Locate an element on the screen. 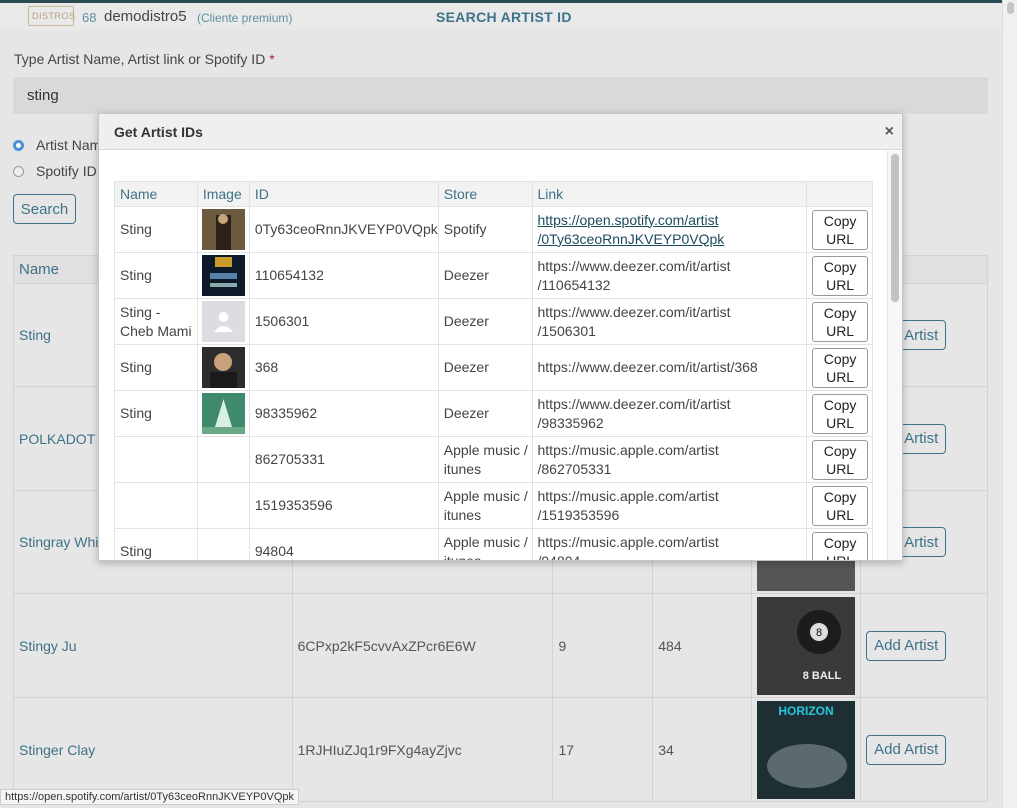  artist-name-link: Stinger Clay is located at coordinates (153, 749).